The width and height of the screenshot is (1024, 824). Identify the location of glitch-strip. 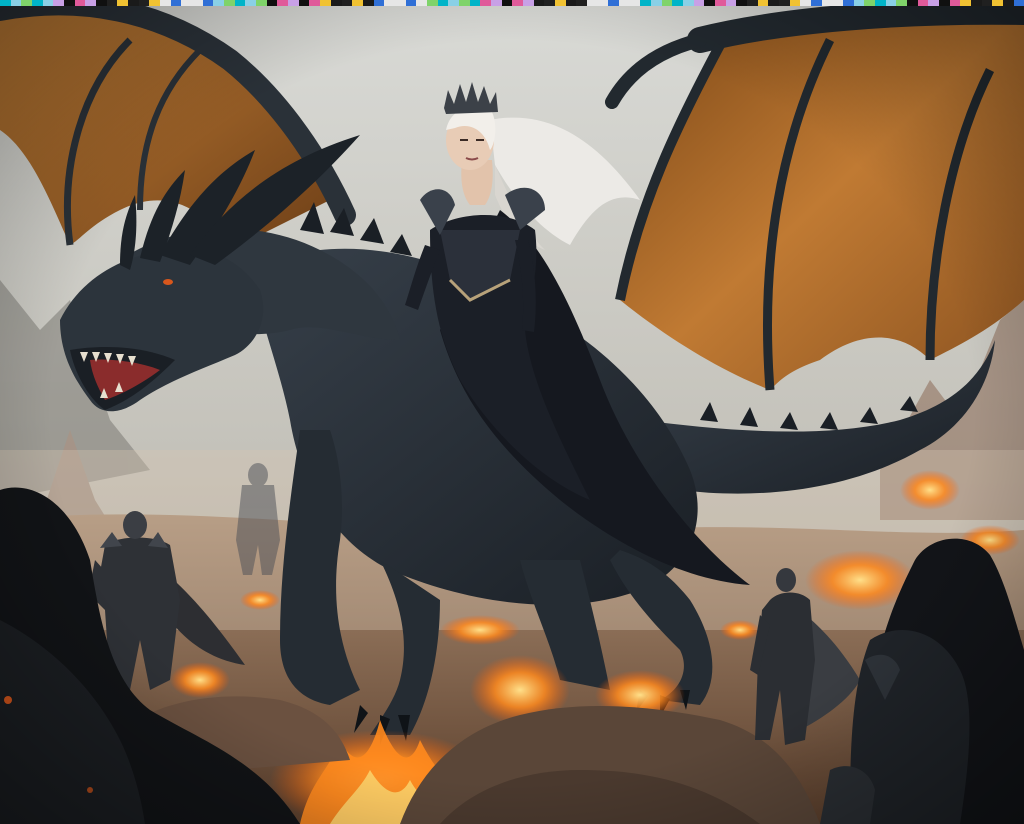
(512, 3).